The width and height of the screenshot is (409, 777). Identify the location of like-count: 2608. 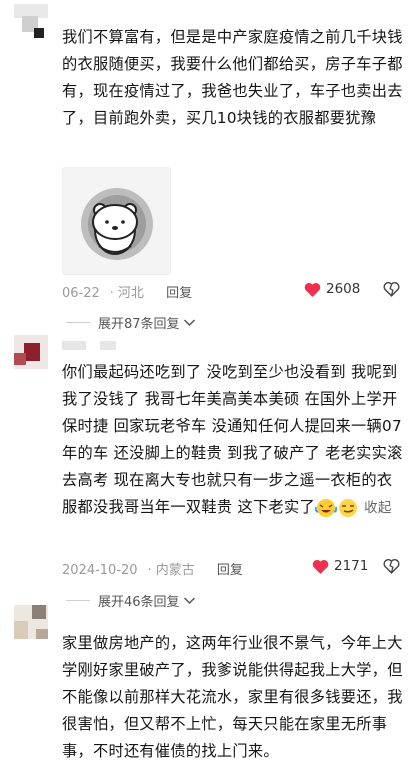
(343, 289).